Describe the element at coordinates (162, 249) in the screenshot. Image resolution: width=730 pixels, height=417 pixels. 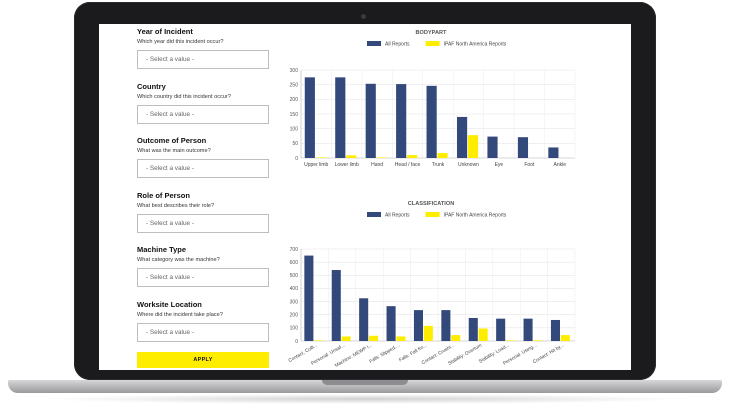
I see `filter-title: Machine Type` at that location.